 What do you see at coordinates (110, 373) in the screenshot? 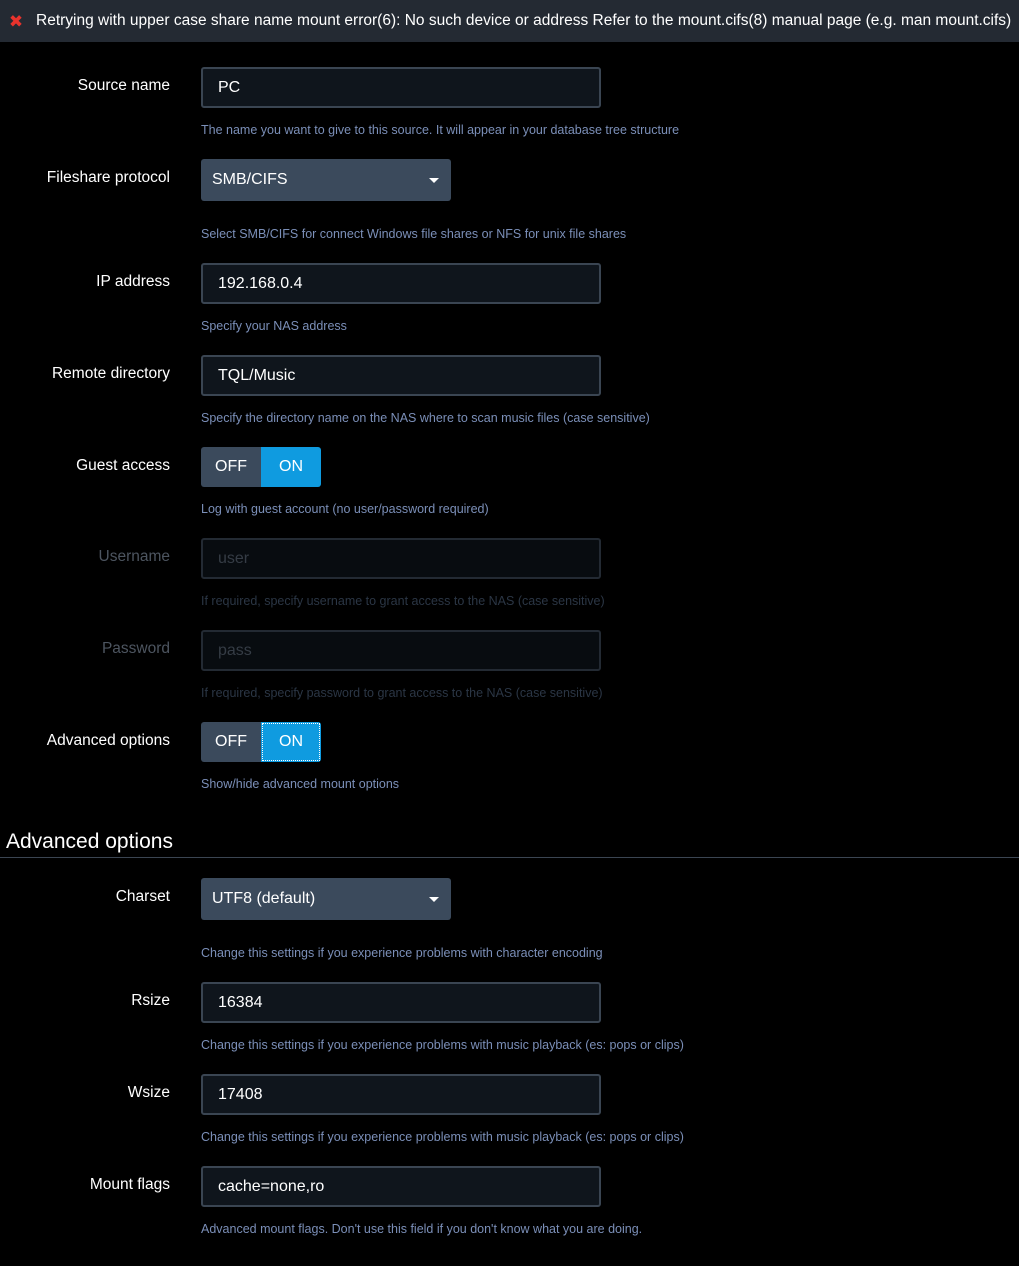
I see `remote-directory-label: Remote directory` at bounding box center [110, 373].